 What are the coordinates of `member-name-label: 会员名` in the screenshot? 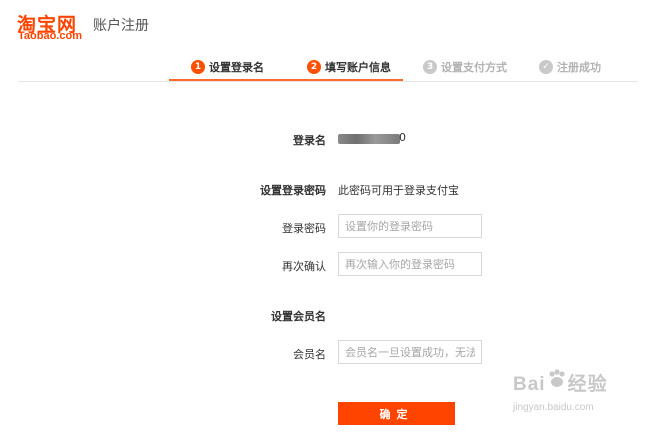 It's located at (309, 354).